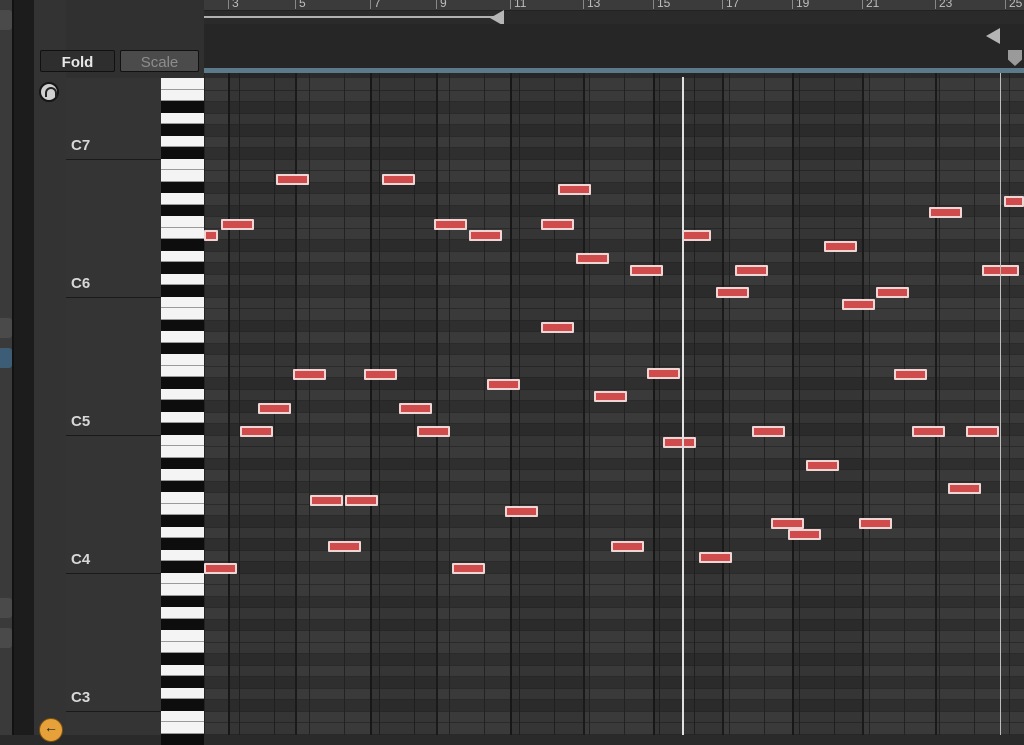 Image resolution: width=1024 pixels, height=745 pixels. I want to click on loop-brace, so click(354, 17).